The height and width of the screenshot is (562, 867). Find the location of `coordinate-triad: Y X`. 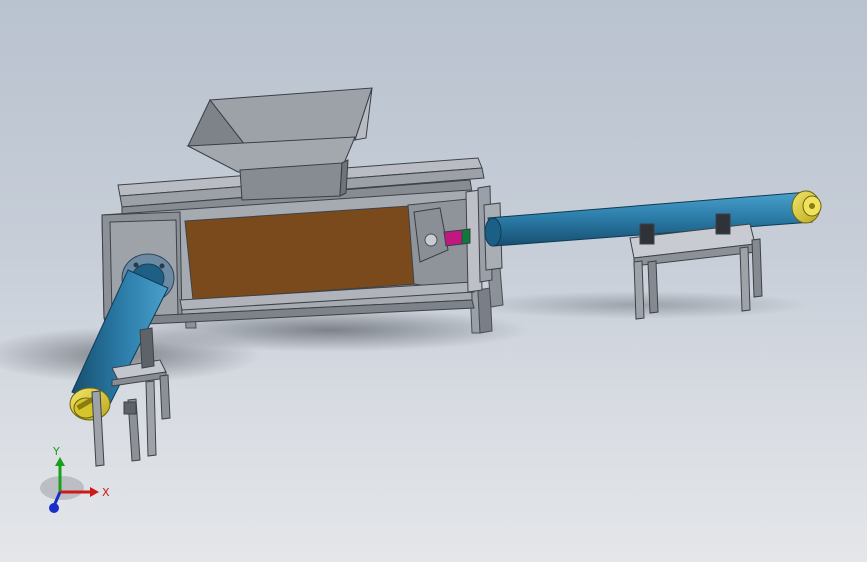

coordinate-triad: Y X is located at coordinates (75, 479).